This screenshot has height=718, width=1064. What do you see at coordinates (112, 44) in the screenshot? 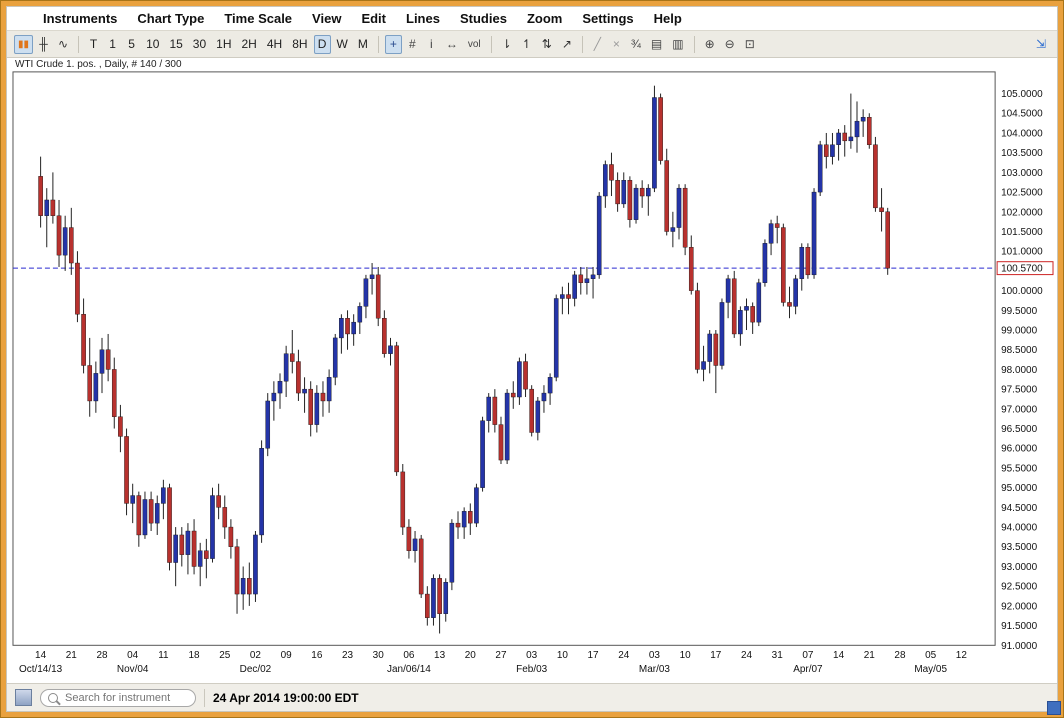
I see `timeframe-1: 1` at bounding box center [112, 44].